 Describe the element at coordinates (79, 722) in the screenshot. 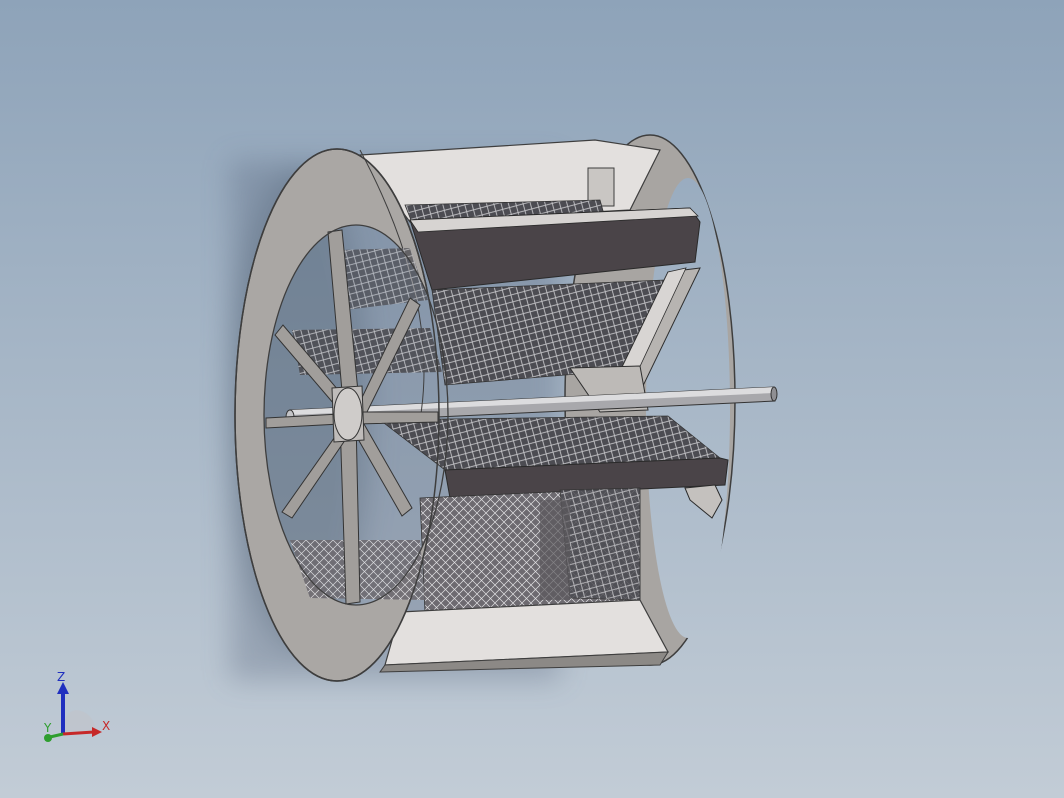

I see `triad-view-cone` at that location.